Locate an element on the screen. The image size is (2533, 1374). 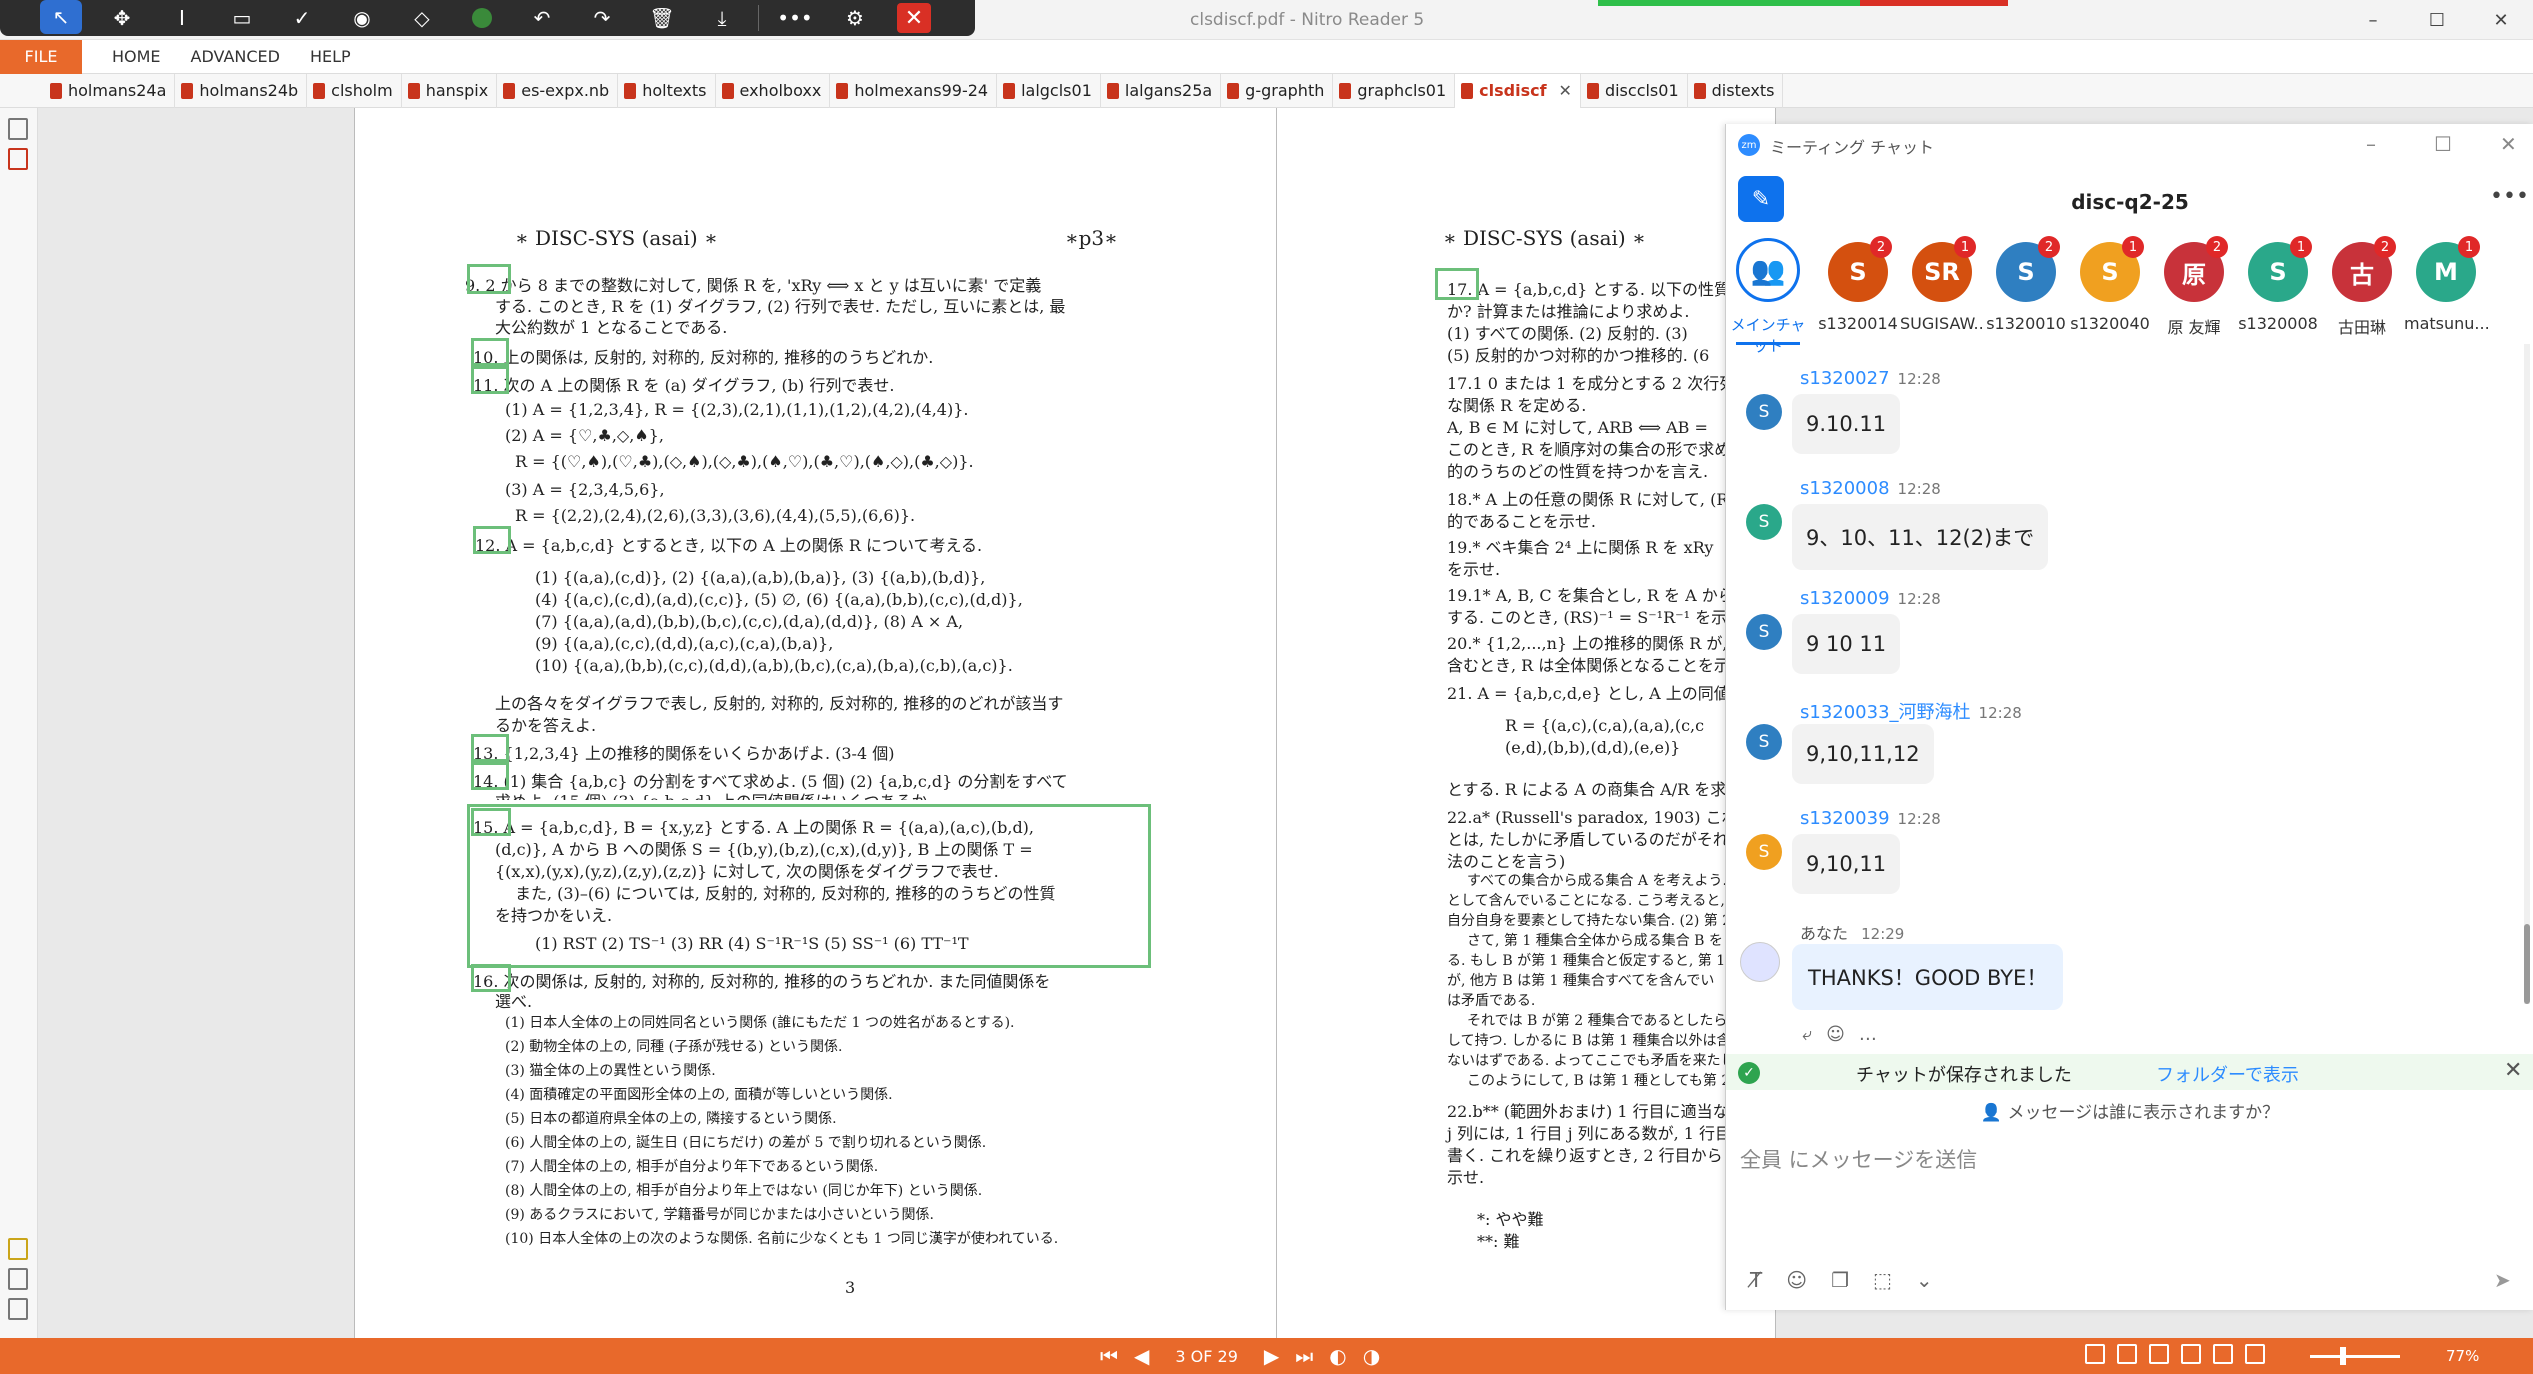
fit-page-icon is located at coordinates (2255, 1354).